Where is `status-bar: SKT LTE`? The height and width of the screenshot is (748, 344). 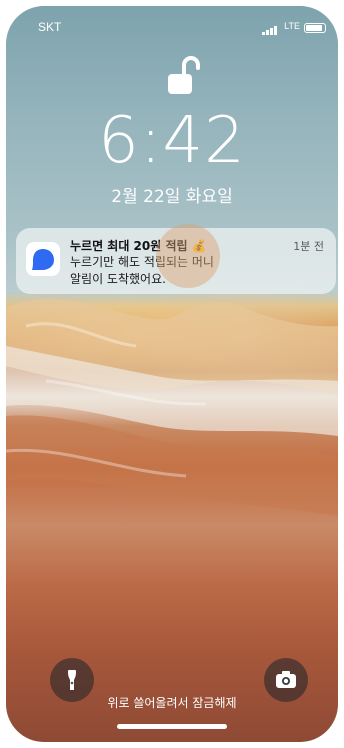
status-bar: SKT LTE is located at coordinates (172, 26).